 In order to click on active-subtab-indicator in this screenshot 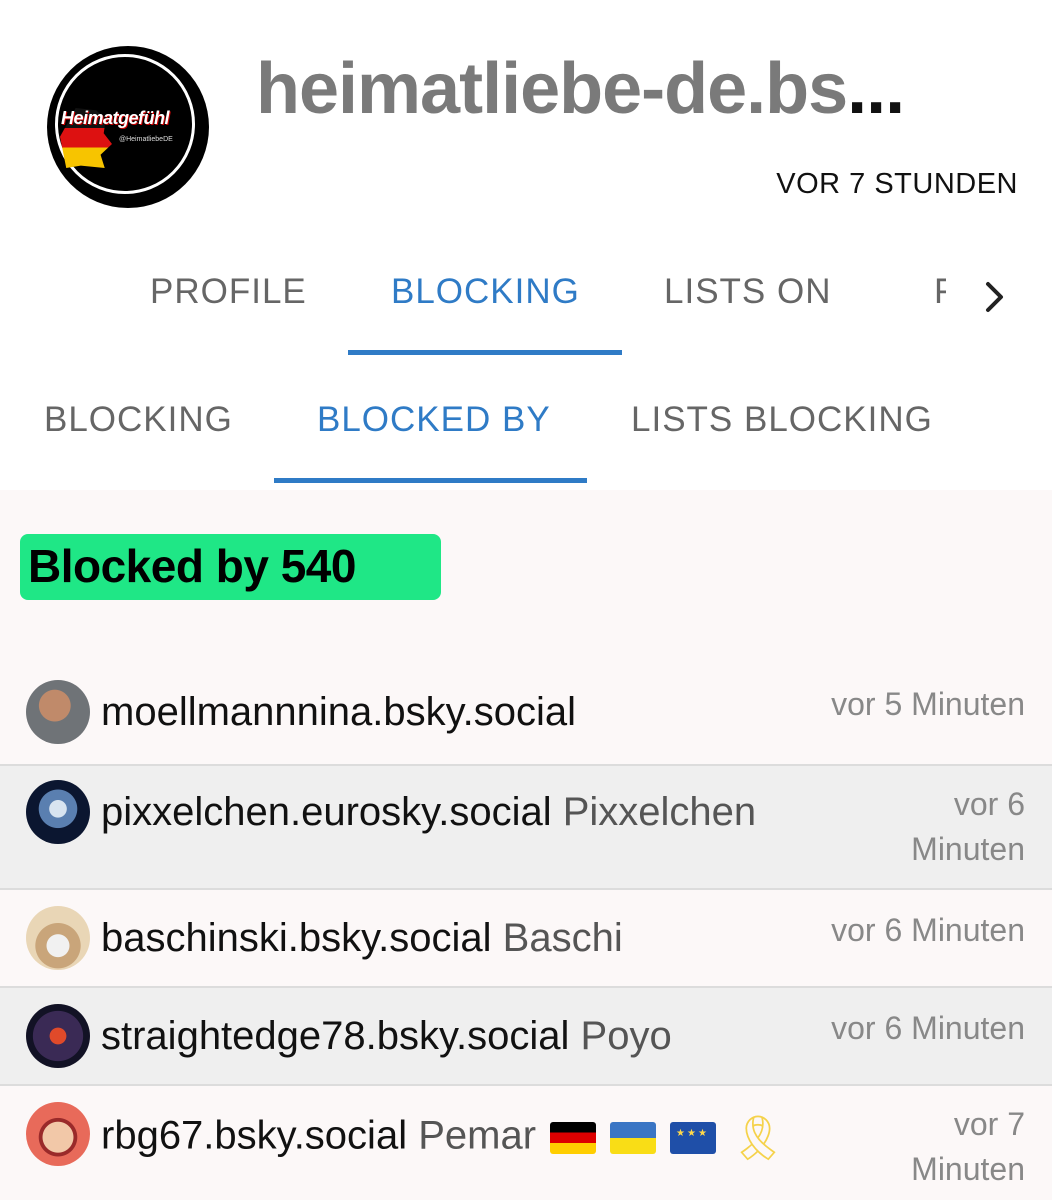, I will do `click(430, 480)`.